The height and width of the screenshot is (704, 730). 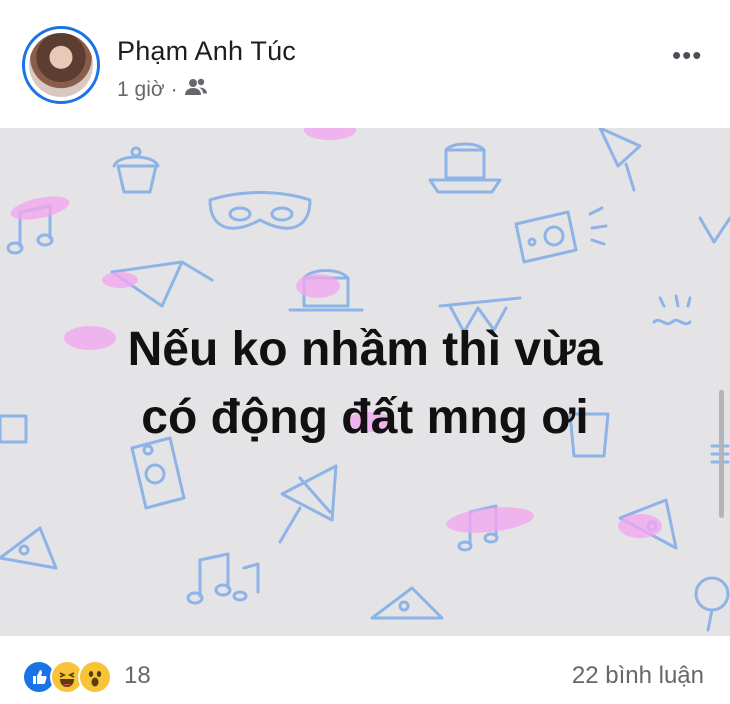 I want to click on post-text-line-1: Nếu ko nhầm thì vừa, so click(x=365, y=349).